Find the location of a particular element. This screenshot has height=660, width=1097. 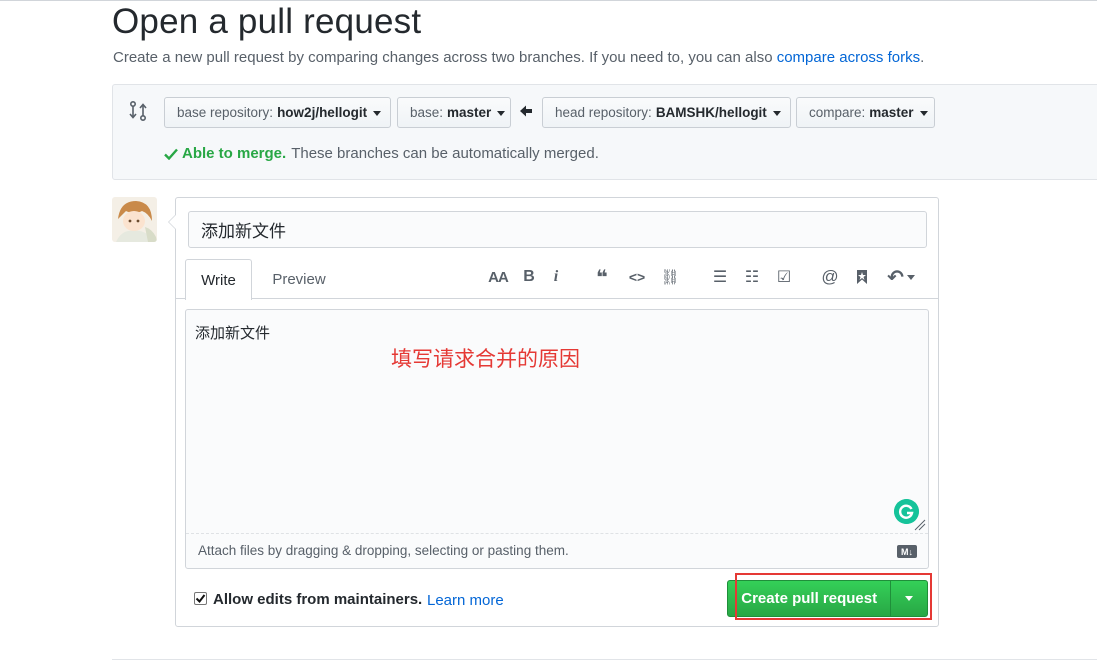

compare-branch-select: compare: master is located at coordinates (865, 112).